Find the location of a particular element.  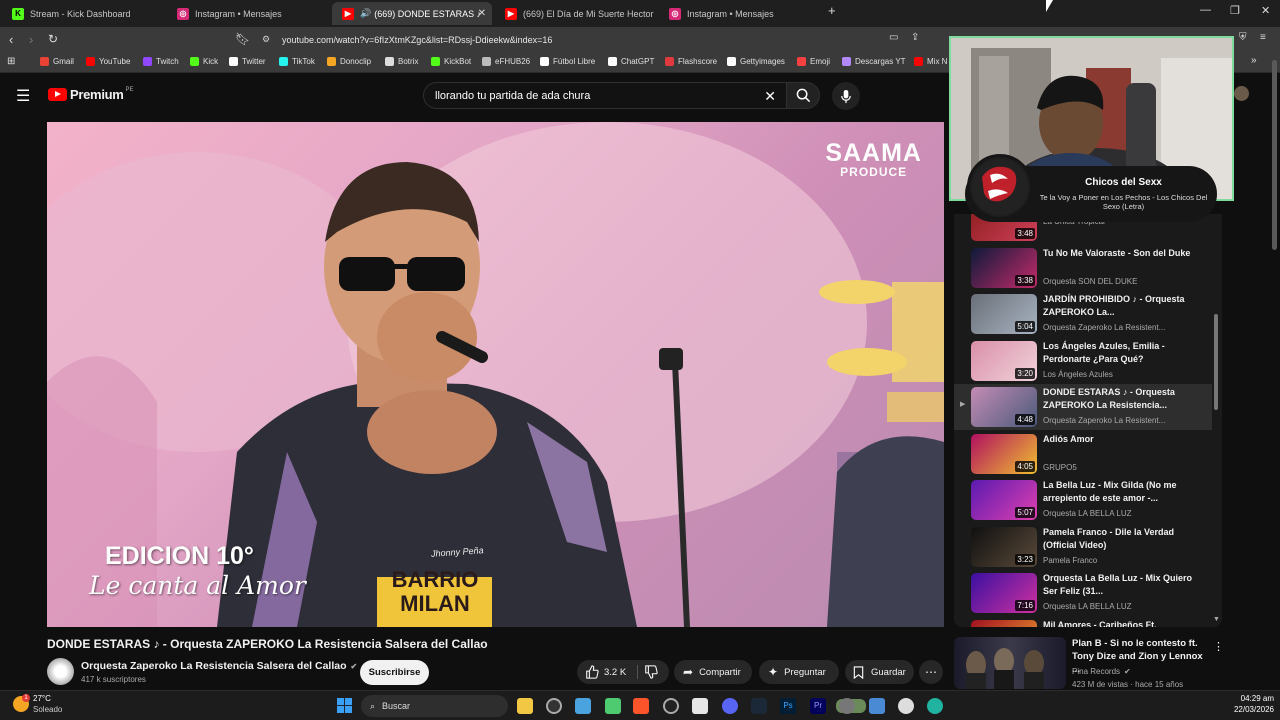

calculator-icon is located at coordinates (700, 706).